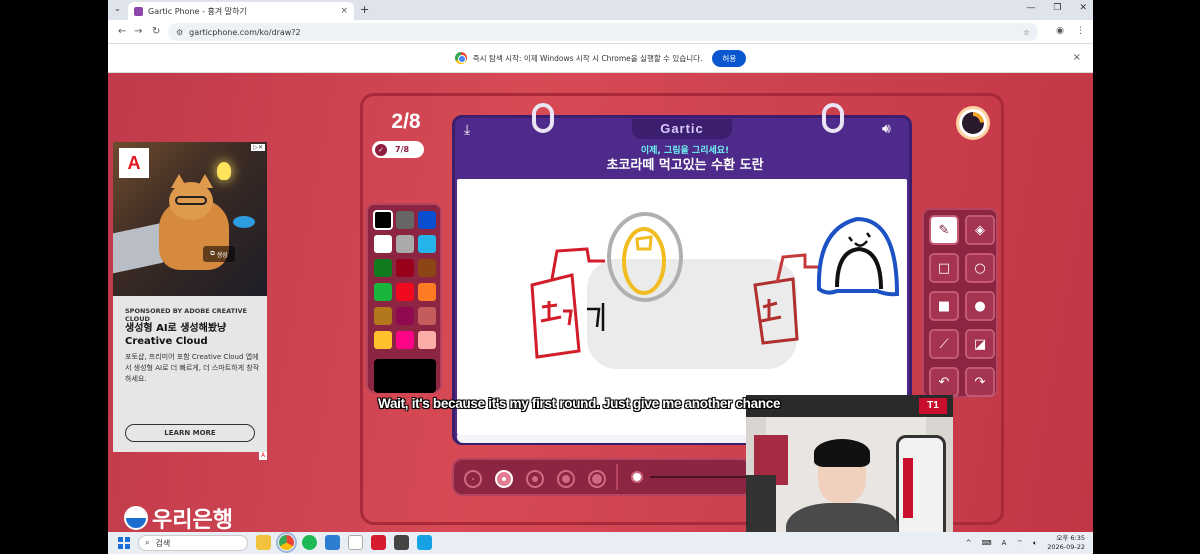 The image size is (1200, 554). I want to click on t1-logo: T1, so click(933, 406).